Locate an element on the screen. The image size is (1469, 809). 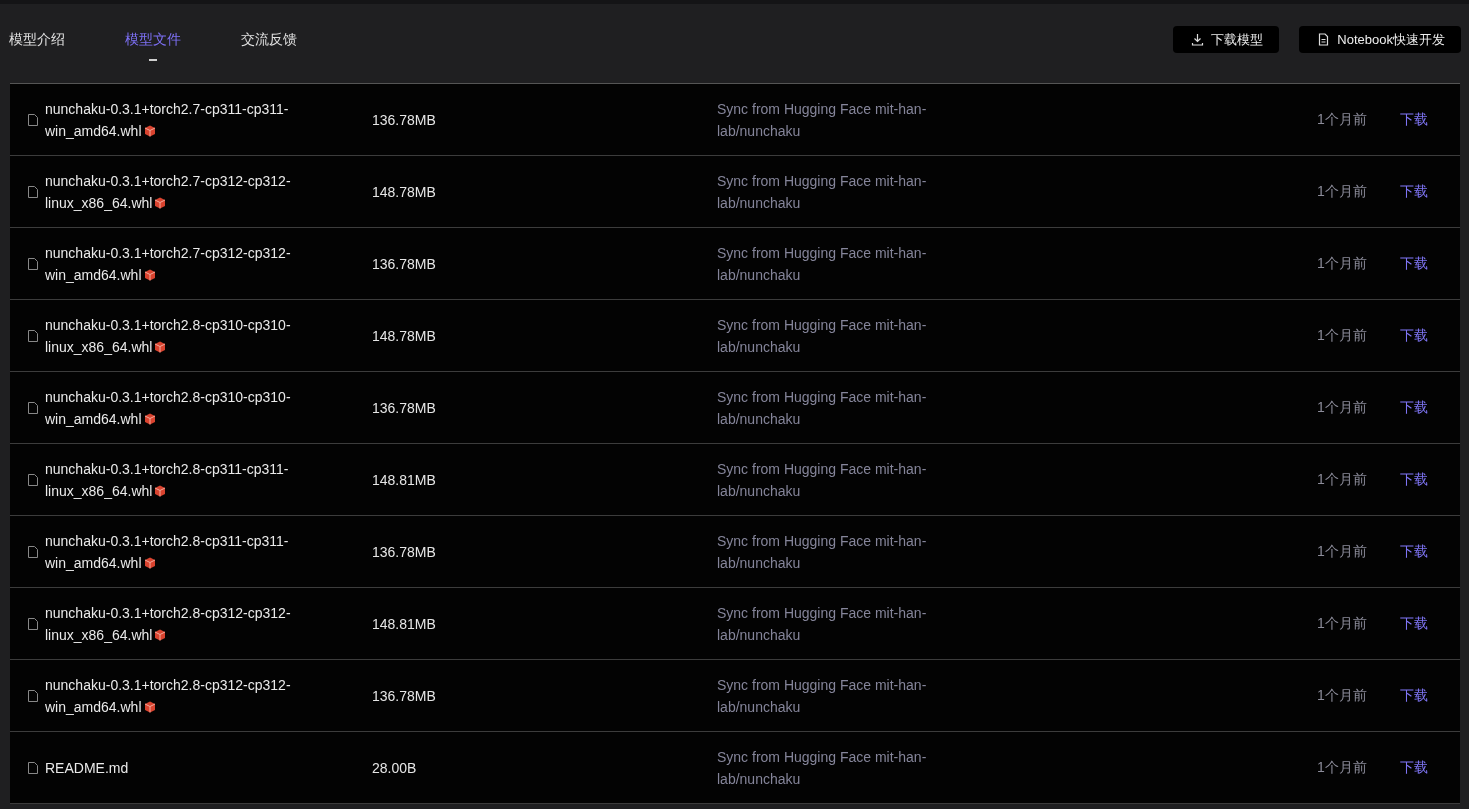
file-name: nunchaku-0.3.1+torch2.7-cp312-cp312-linux_x86_64.whl is located at coordinates (180, 191).